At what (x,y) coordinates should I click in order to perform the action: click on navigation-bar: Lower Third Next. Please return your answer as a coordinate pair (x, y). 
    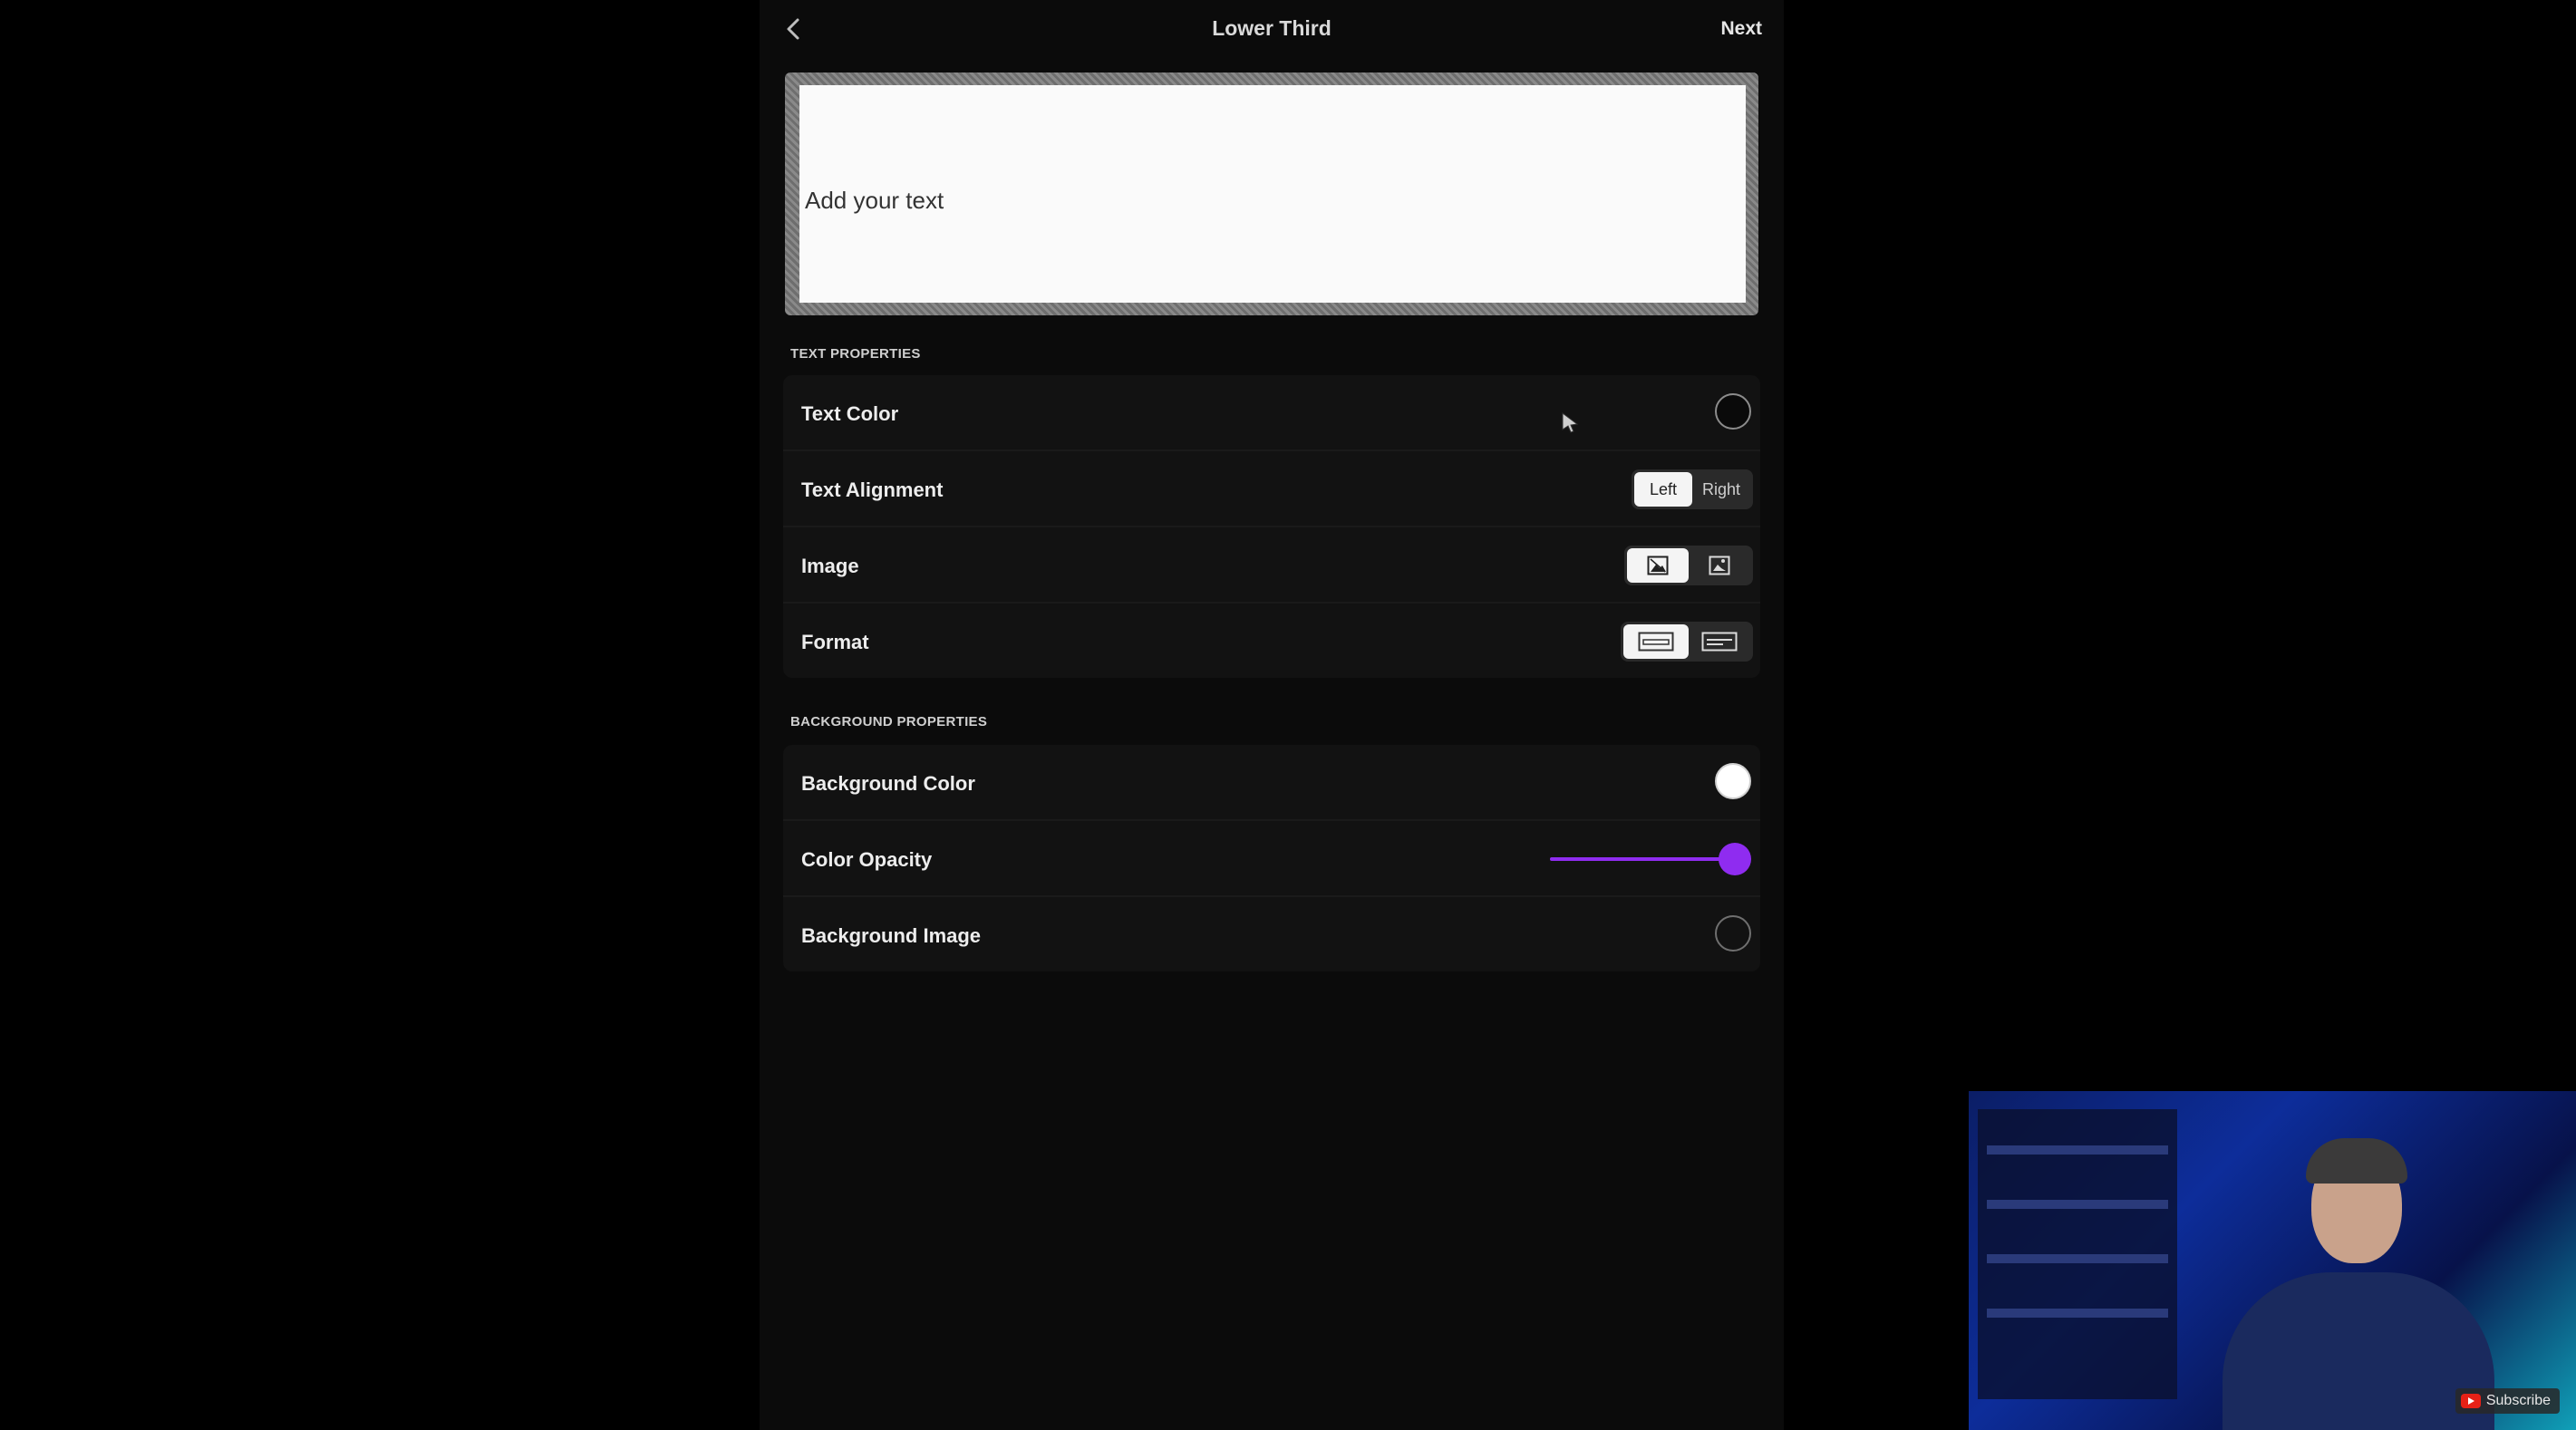
    Looking at the image, I should click on (1272, 30).